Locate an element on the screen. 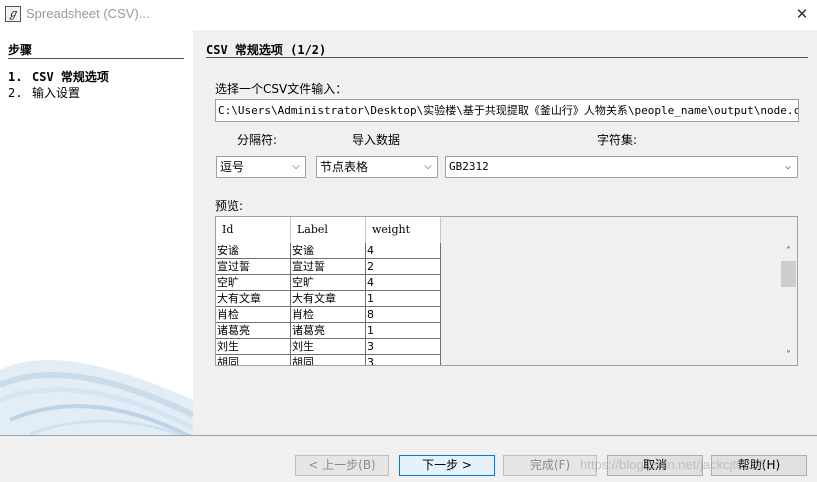  preview-vertical-scrollbar: ˄ ˅ is located at coordinates (788, 304).